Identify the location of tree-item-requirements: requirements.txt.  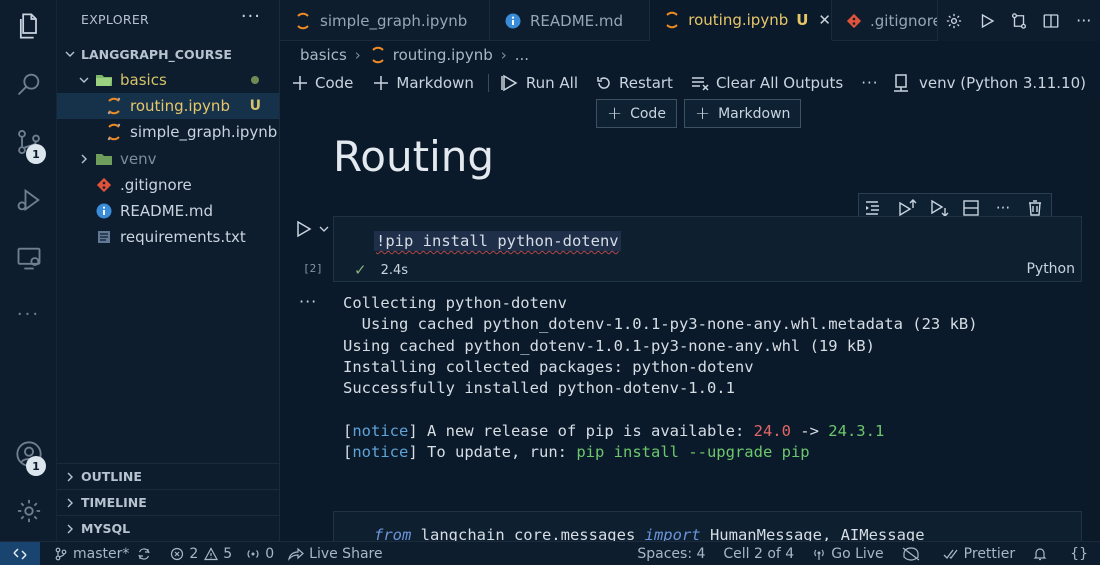
(168, 237).